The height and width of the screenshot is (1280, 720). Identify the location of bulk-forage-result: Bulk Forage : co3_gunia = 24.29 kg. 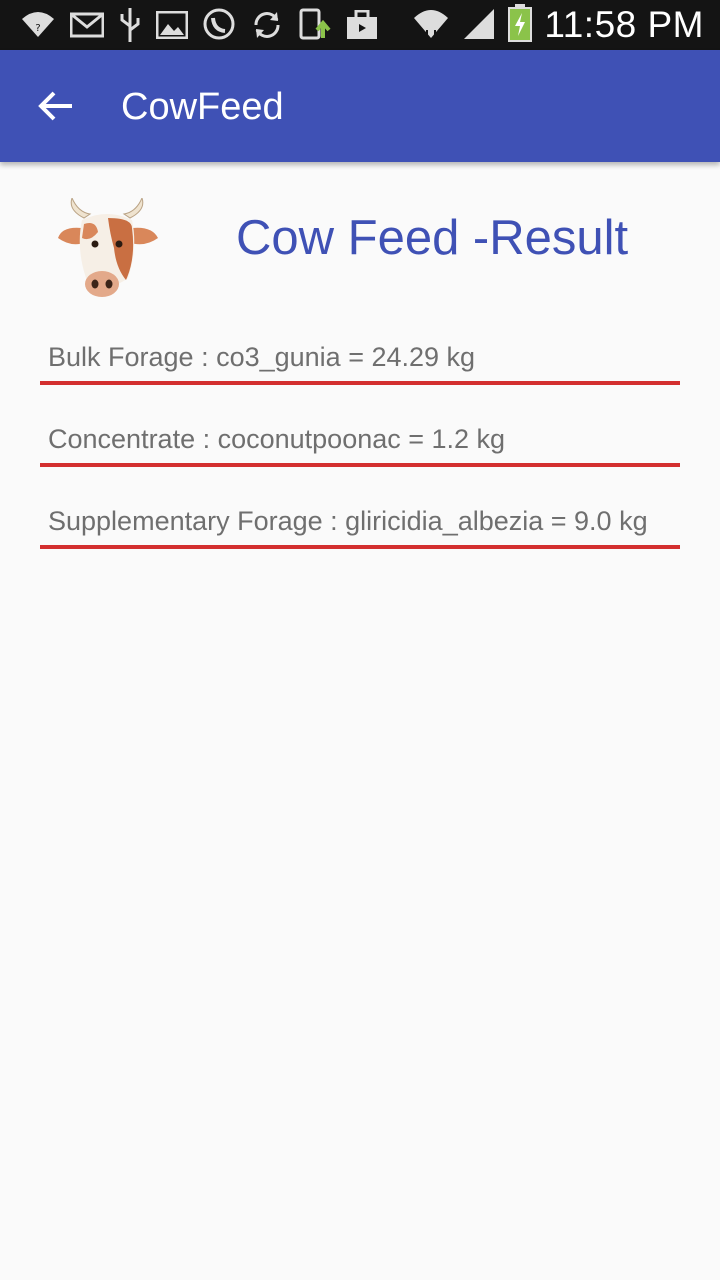
(360, 361).